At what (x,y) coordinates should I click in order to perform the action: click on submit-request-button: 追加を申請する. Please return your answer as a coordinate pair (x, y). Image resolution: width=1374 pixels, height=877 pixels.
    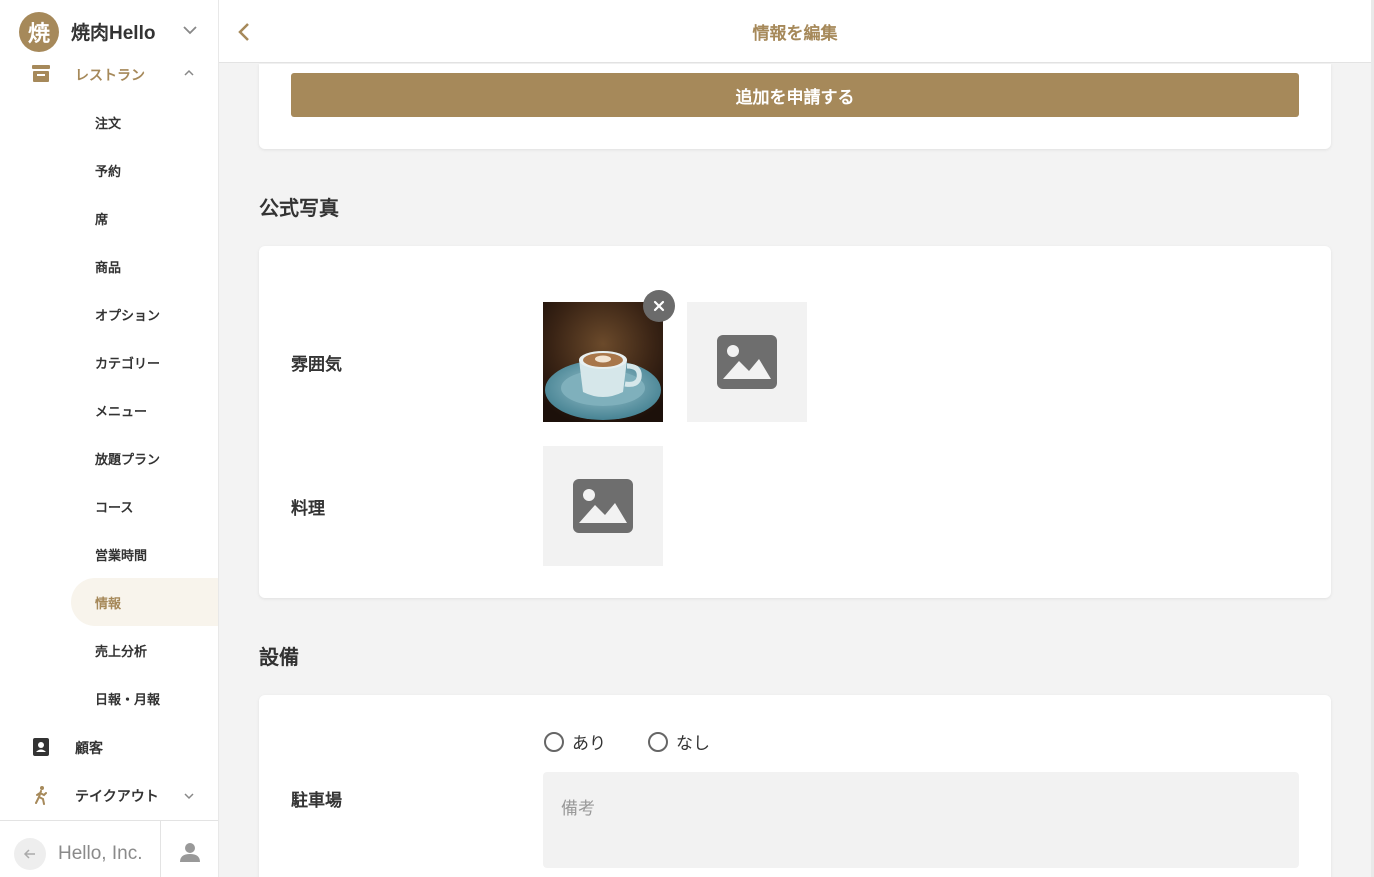
    Looking at the image, I should click on (795, 95).